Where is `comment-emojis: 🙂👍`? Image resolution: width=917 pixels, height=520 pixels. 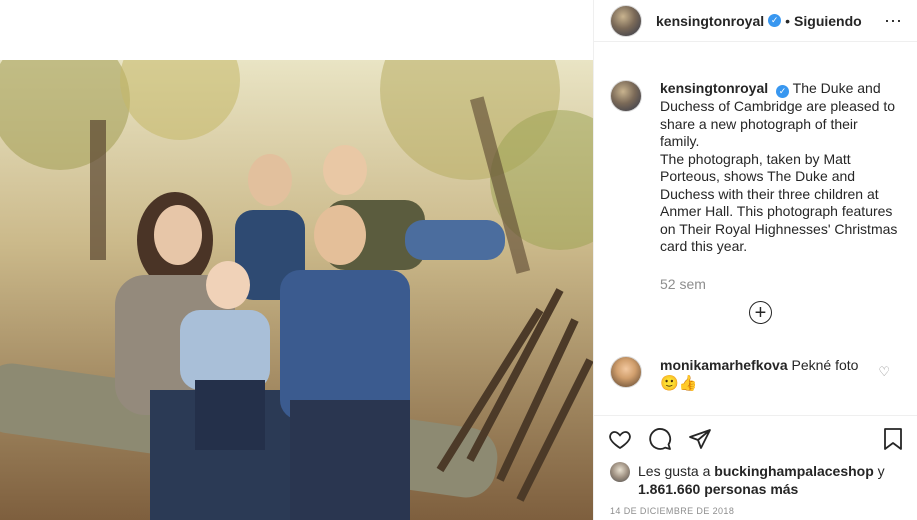
comment-emojis: 🙂👍 is located at coordinates (679, 383).